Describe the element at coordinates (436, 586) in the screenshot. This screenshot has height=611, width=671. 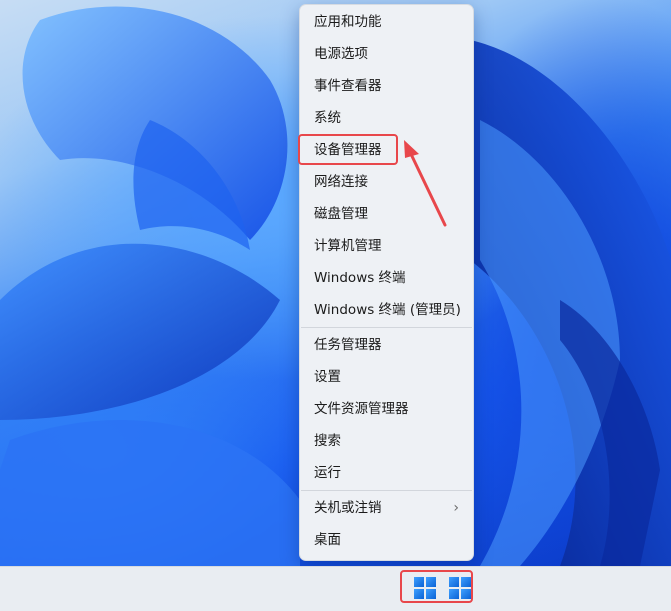
I see `highlight-box-start-button` at that location.